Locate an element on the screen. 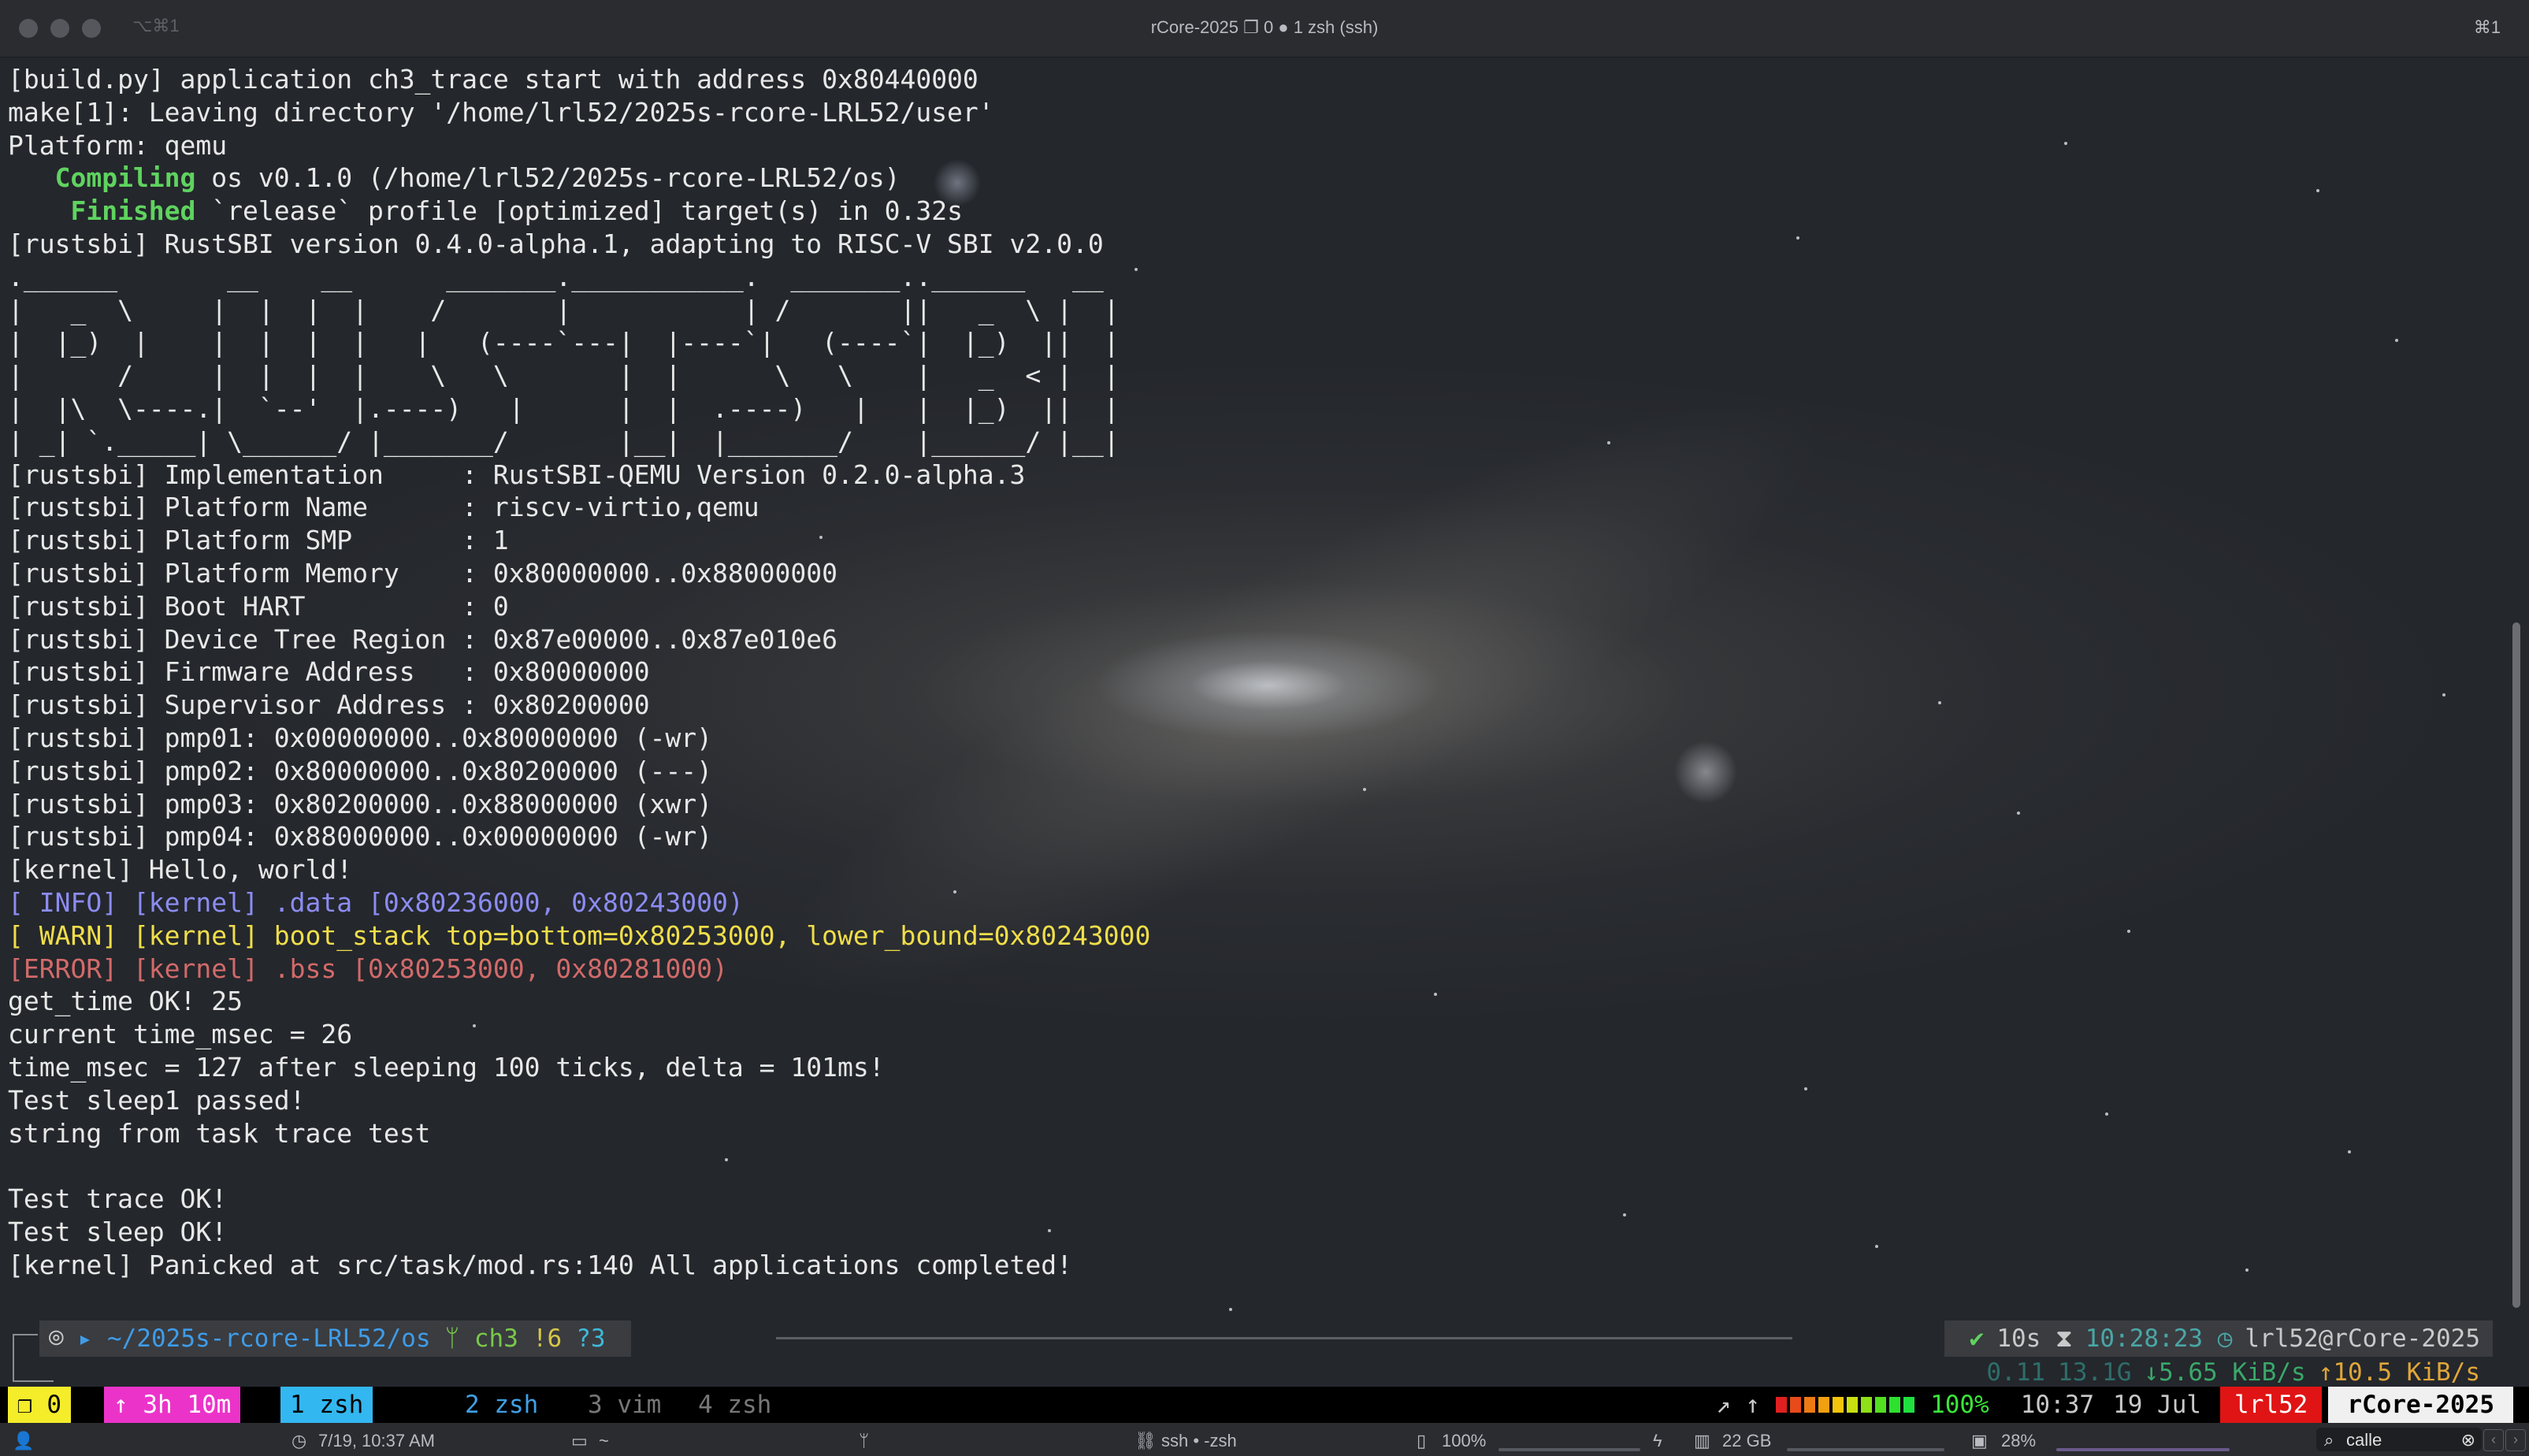 Image resolution: width=2529 pixels, height=1456 pixels. memory-label: 22 GB is located at coordinates (1747, 1440).